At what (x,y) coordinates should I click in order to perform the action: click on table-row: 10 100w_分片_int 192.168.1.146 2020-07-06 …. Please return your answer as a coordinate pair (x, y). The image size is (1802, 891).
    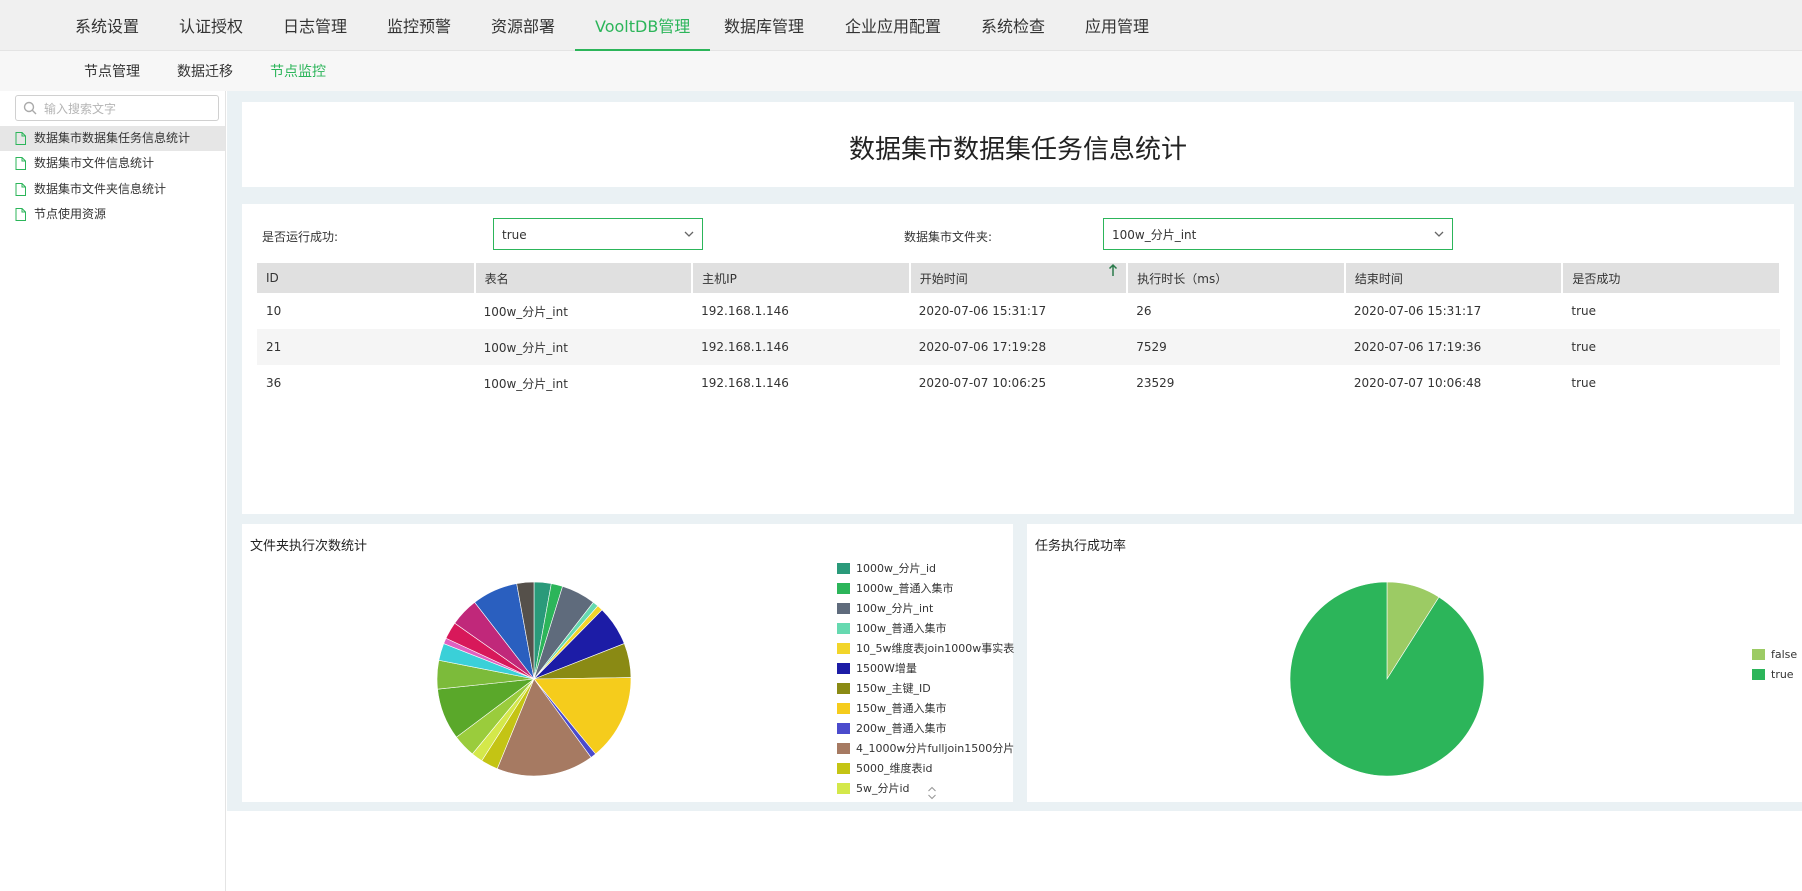
    Looking at the image, I should click on (1018, 311).